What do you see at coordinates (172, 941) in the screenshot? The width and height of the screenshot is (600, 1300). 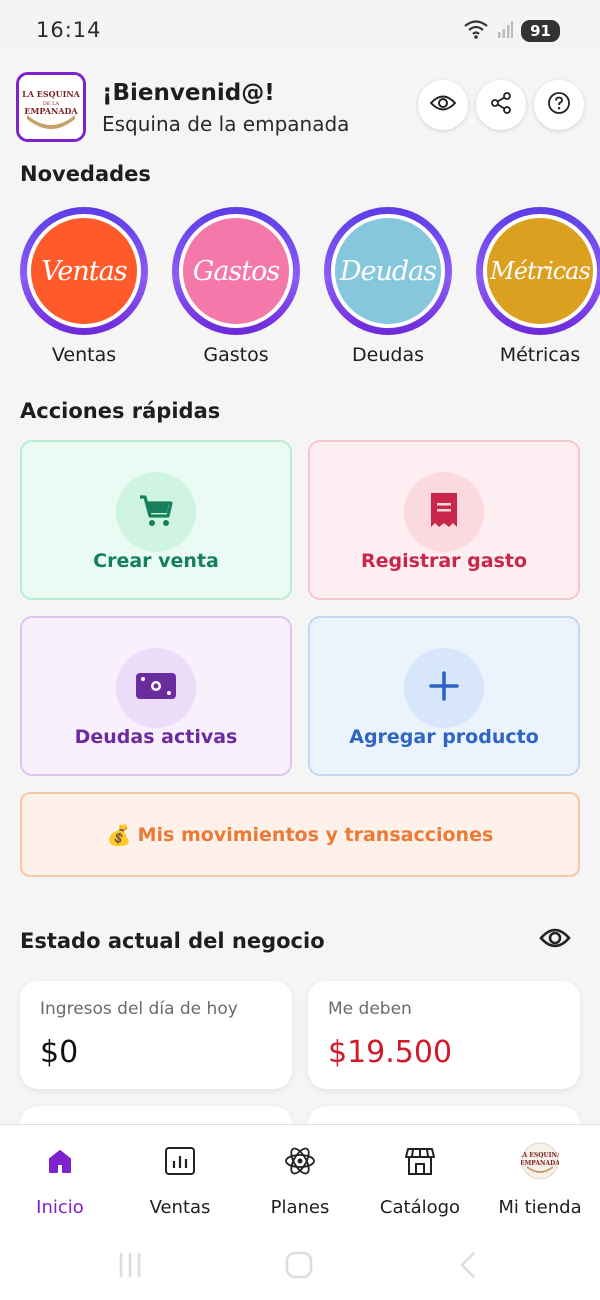 I see `business-status-title: Estado actual del negocio` at bounding box center [172, 941].